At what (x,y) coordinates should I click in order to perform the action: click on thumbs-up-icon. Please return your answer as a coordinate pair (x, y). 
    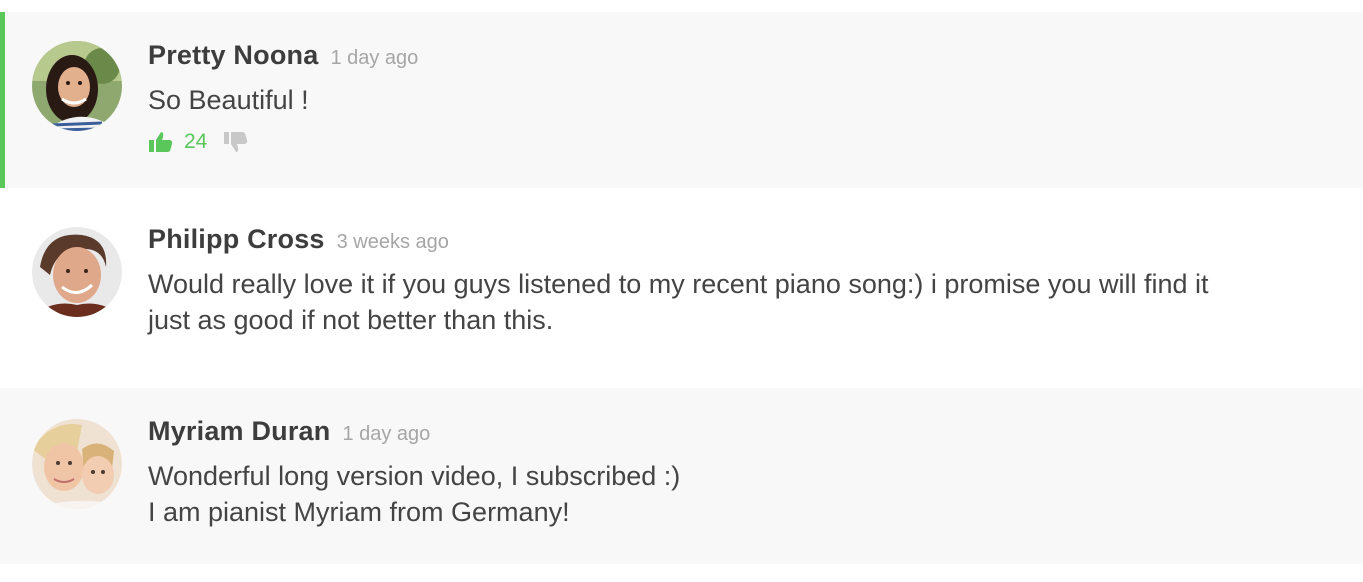
    Looking at the image, I should click on (161, 142).